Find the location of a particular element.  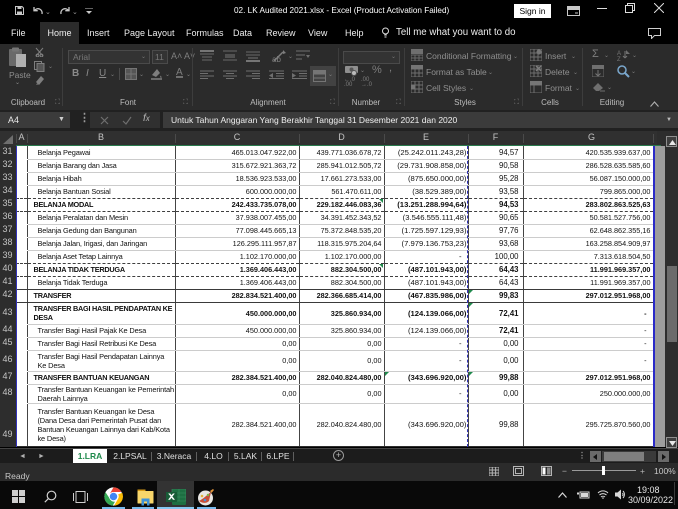

svg-text: ab is located at coordinates (276, 59).